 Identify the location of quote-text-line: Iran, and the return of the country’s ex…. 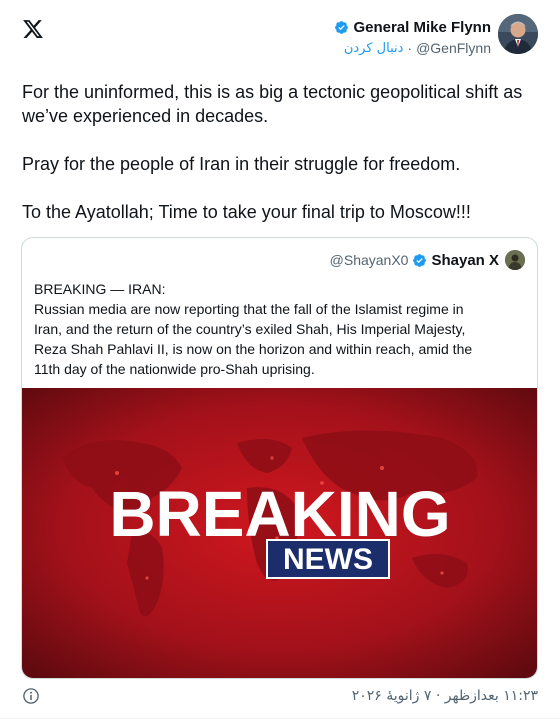
(250, 329).